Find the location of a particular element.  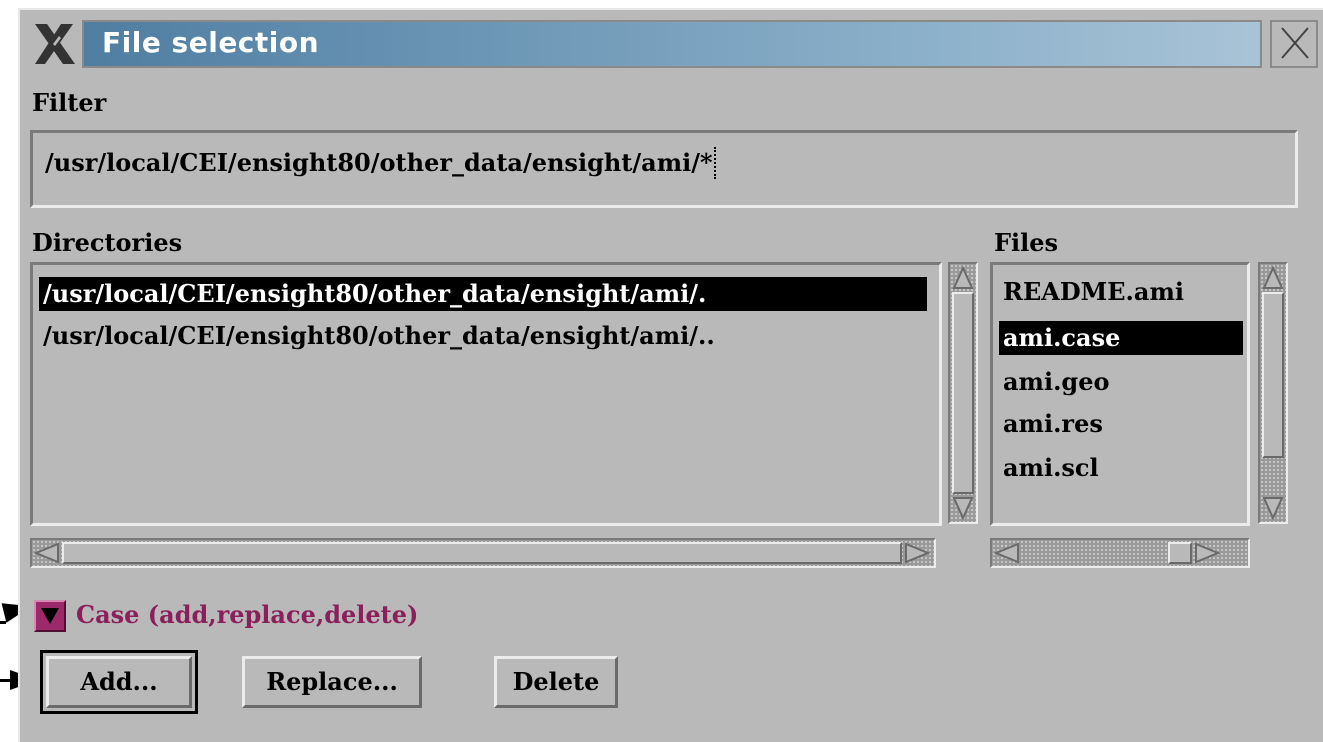

directories-vscroll-thumb is located at coordinates (963, 393).